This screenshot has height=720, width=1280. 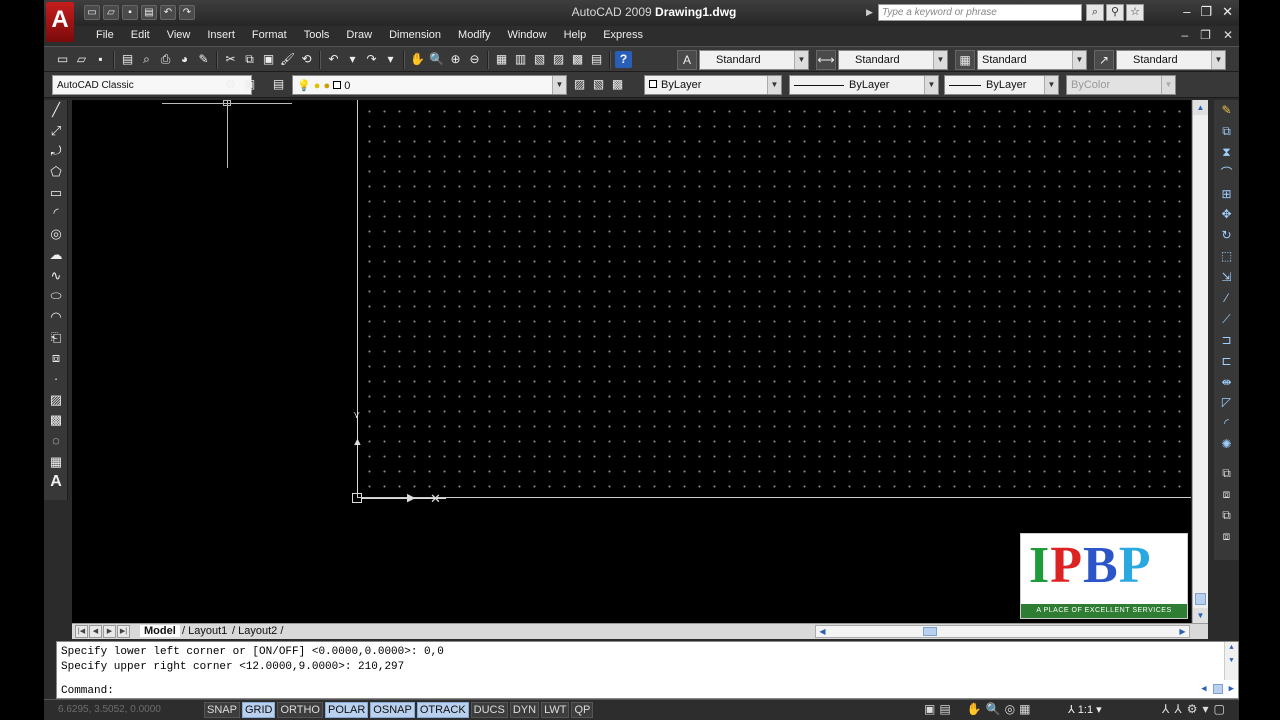 I want to click on workspace-save-icon: ▣, so click(x=249, y=84).